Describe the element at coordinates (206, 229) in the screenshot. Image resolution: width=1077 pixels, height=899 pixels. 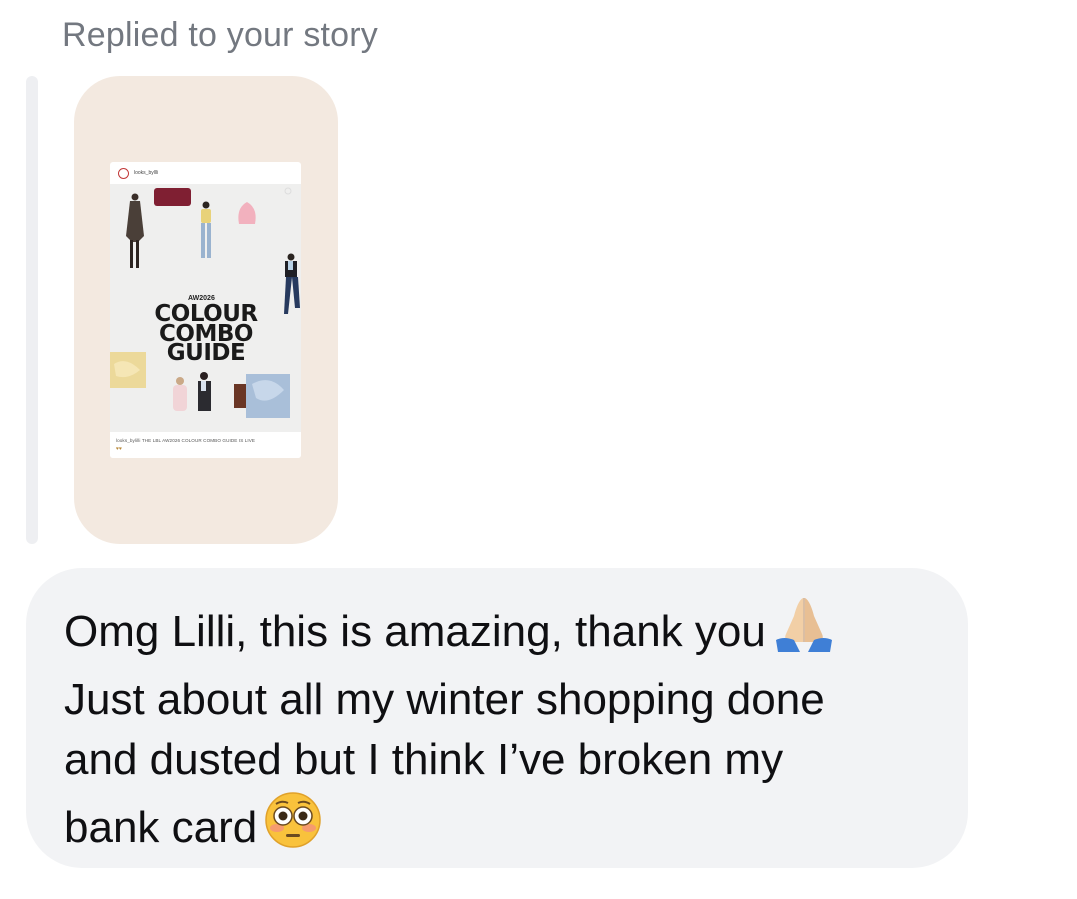
I see `figure-yellow-icon` at that location.